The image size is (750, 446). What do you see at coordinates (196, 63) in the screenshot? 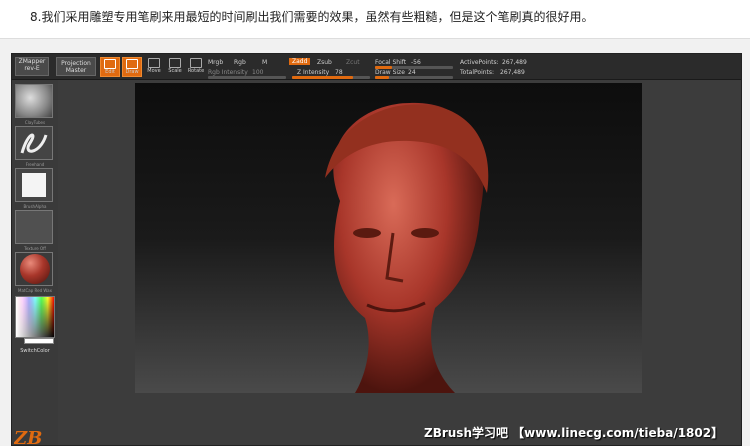
I see `rotate-icon` at bounding box center [196, 63].